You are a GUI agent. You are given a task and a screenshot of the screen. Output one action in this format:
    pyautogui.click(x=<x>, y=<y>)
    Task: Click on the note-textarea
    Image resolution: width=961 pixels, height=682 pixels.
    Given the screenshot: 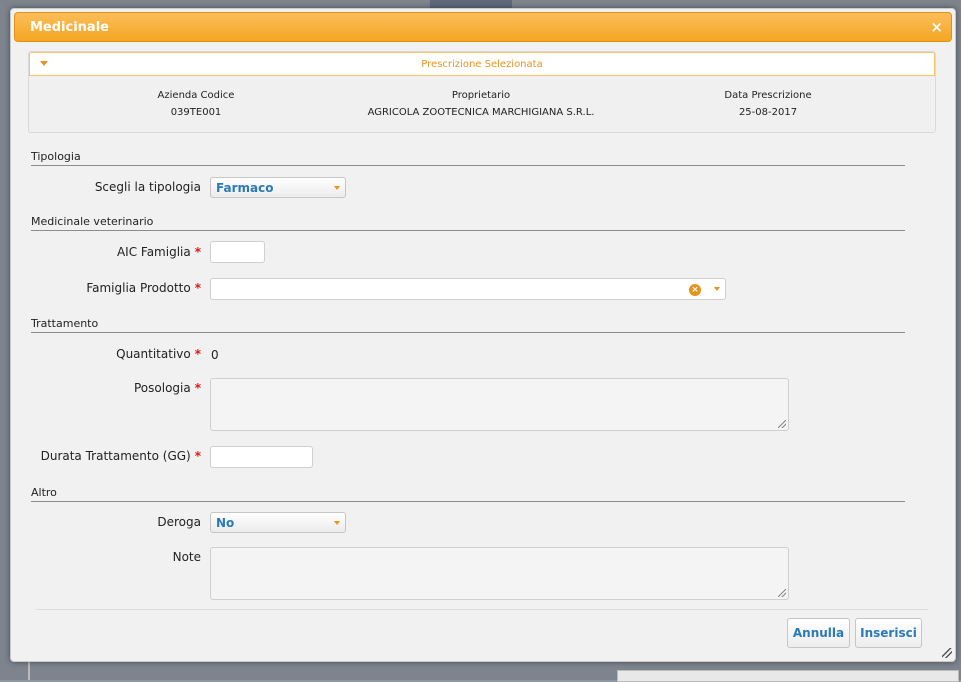 What is the action you would take?
    pyautogui.click(x=499, y=573)
    